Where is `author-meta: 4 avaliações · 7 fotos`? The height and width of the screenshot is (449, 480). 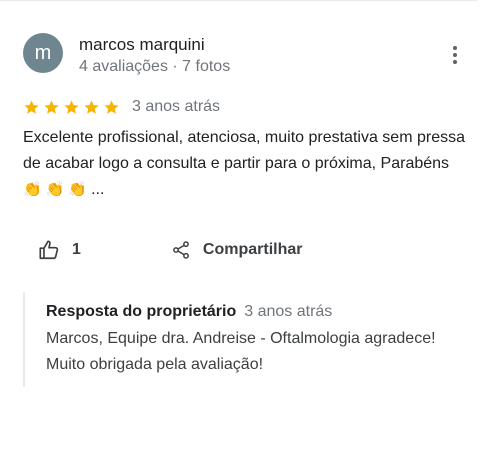
author-meta: 4 avaliações · 7 fotos is located at coordinates (154, 66).